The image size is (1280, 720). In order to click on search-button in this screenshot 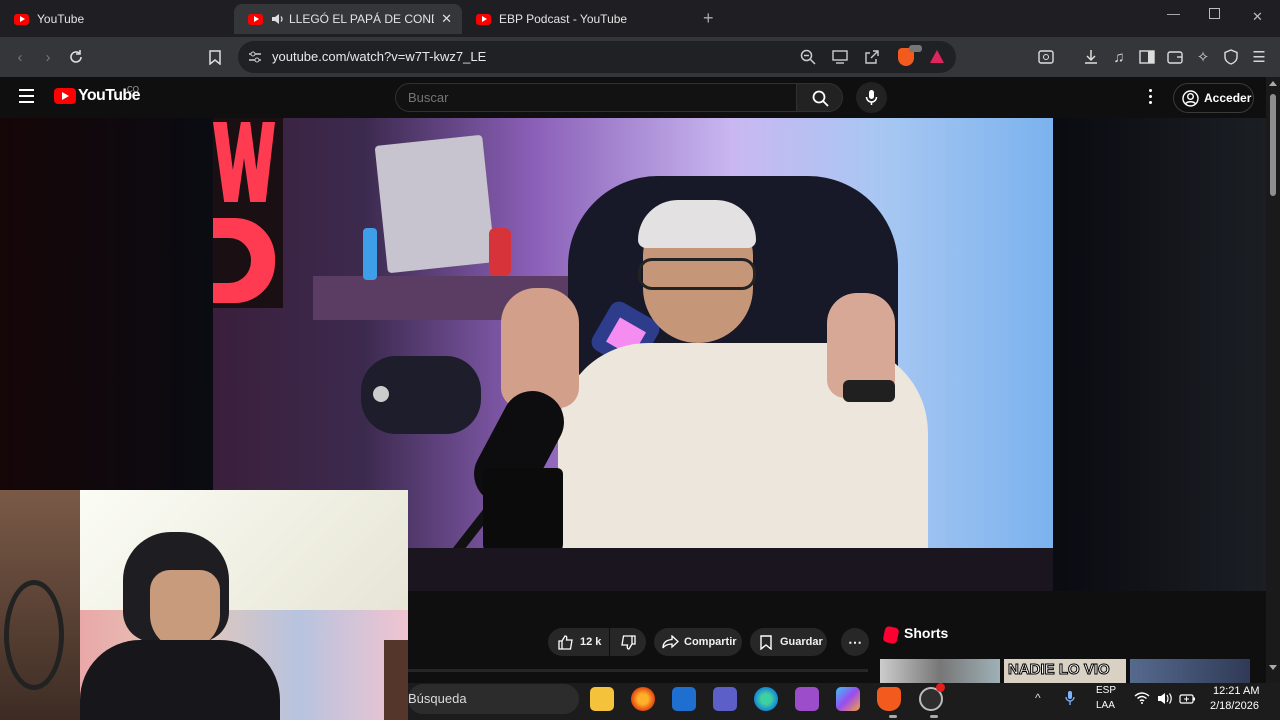, I will do `click(820, 97)`.